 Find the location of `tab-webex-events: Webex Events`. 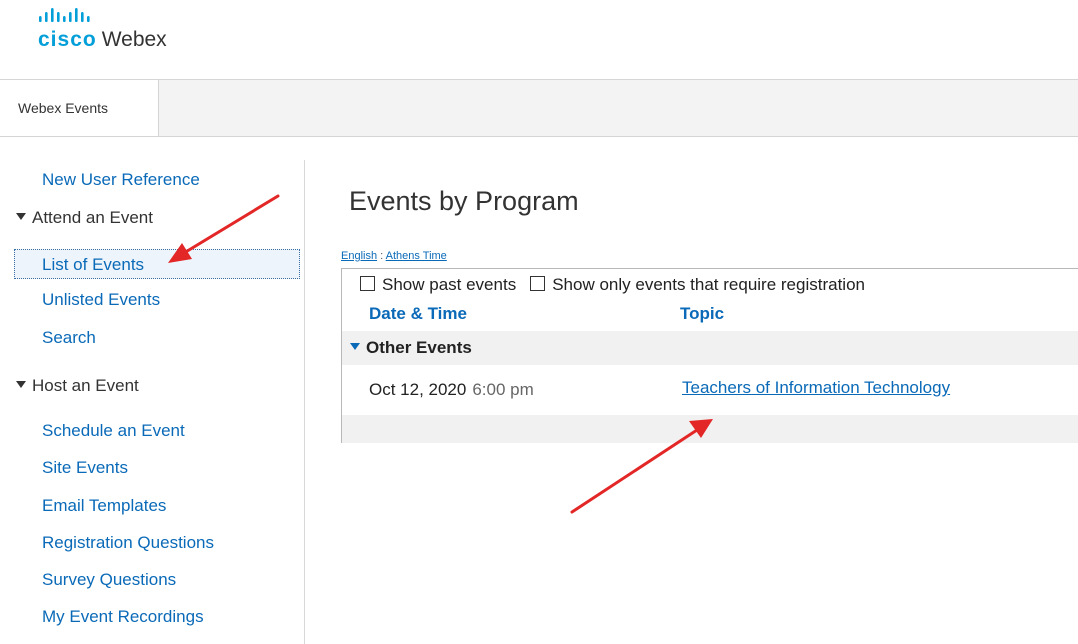

tab-webex-events: Webex Events is located at coordinates (79, 108).